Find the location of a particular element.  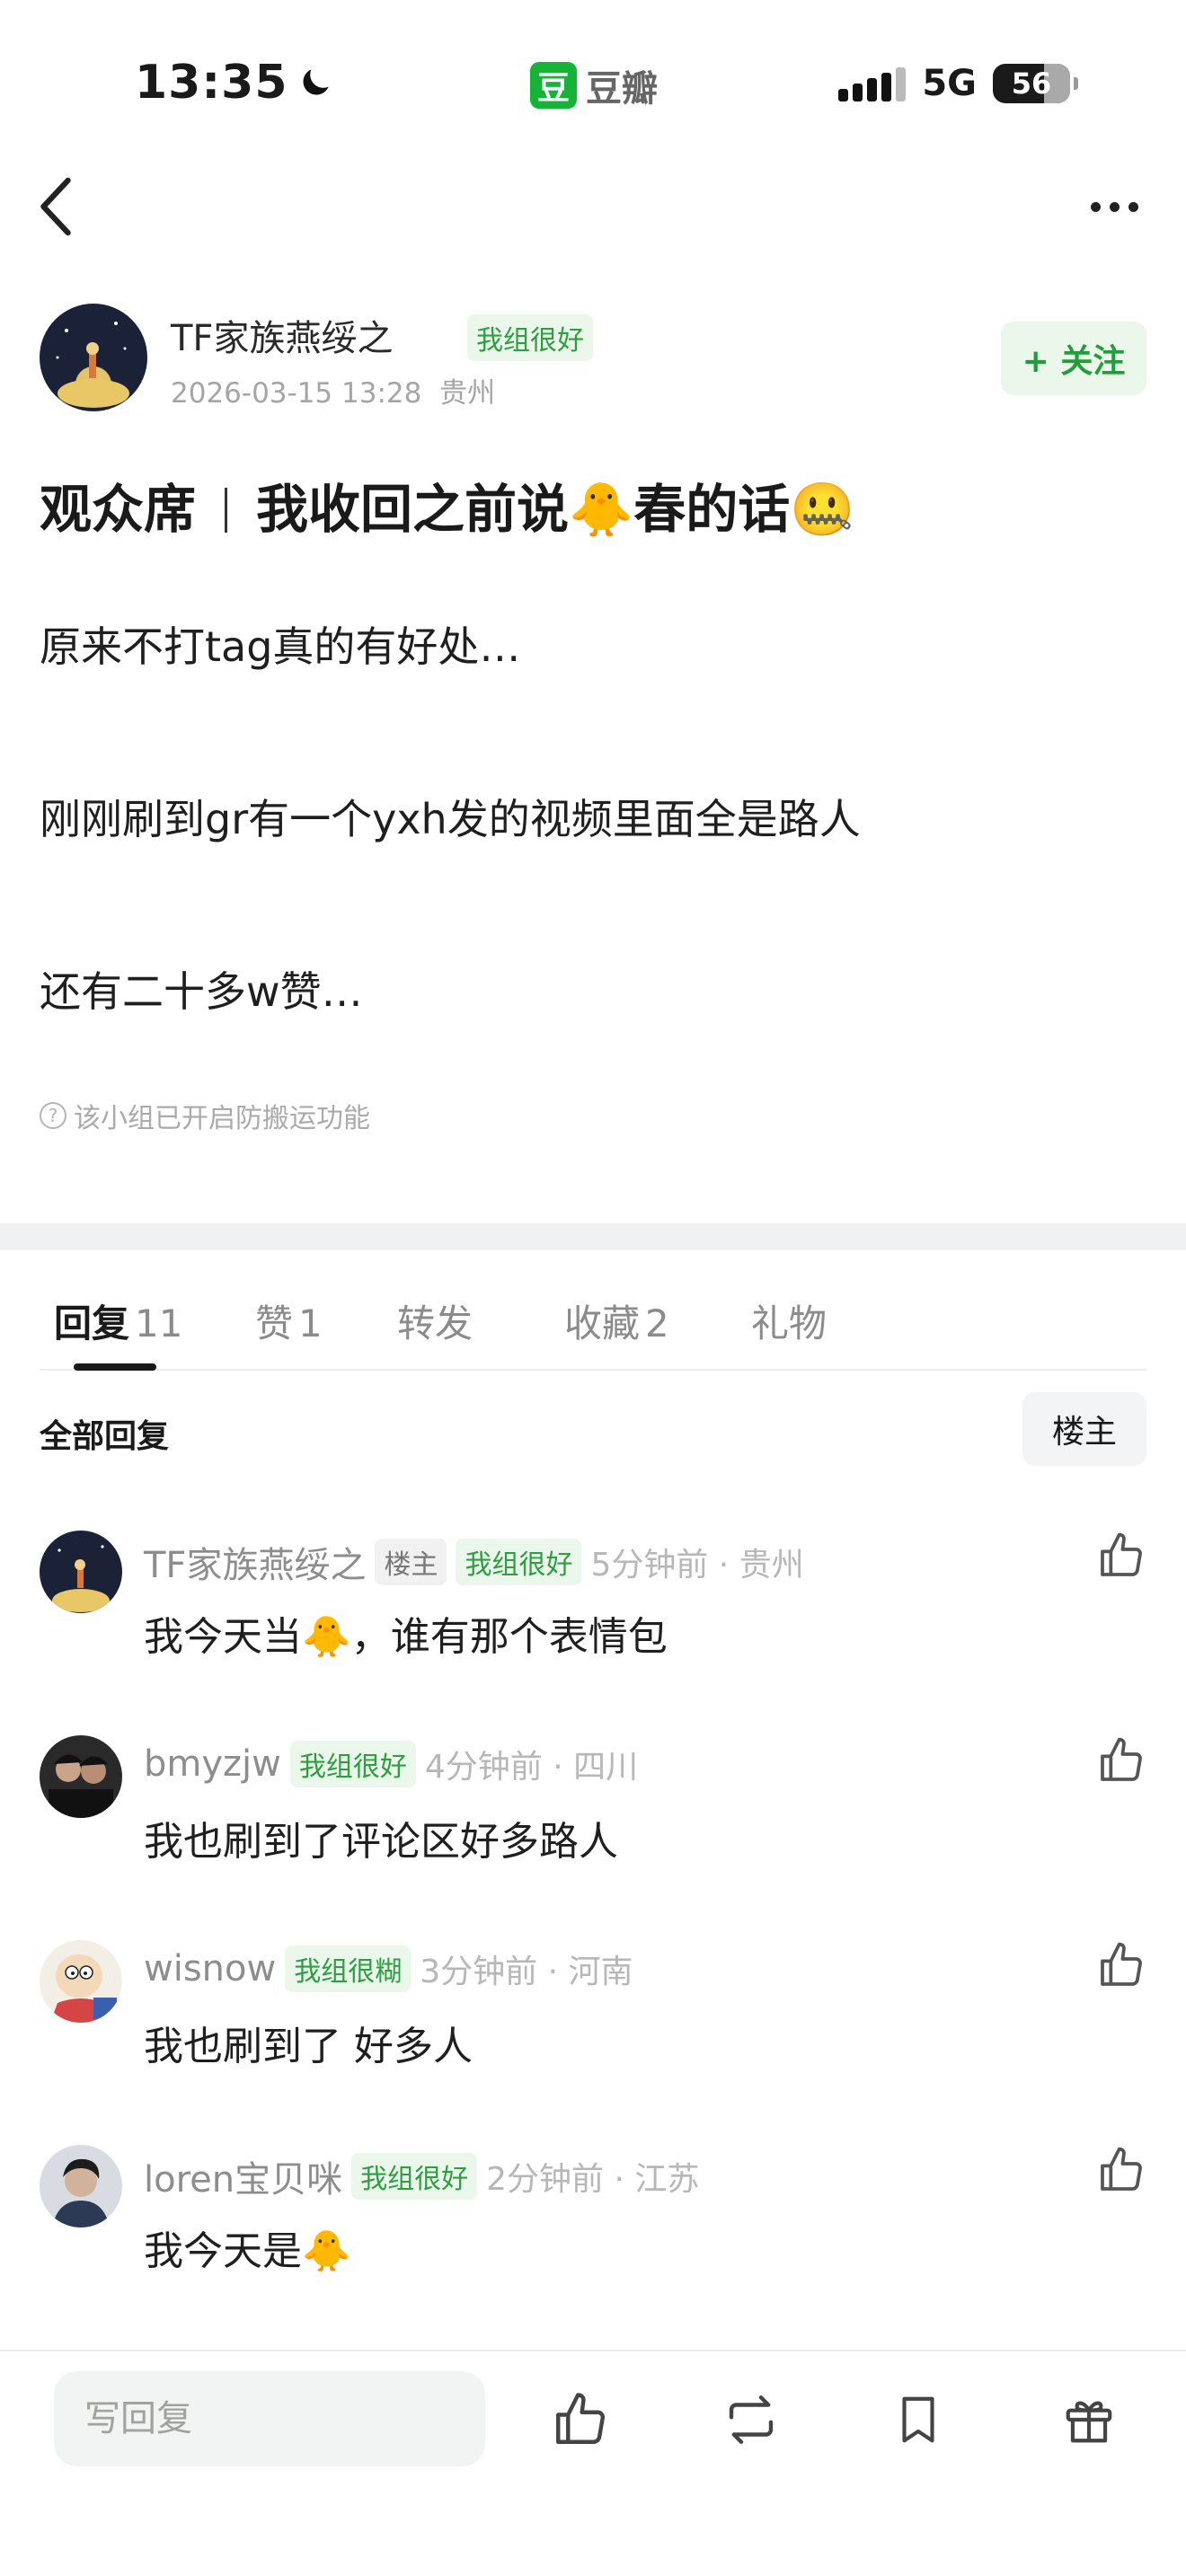

comment-item: bmyzjw 我组很好 4分钟前 · 四川 我也刷到了评论区好多路人 is located at coordinates (593, 1811).